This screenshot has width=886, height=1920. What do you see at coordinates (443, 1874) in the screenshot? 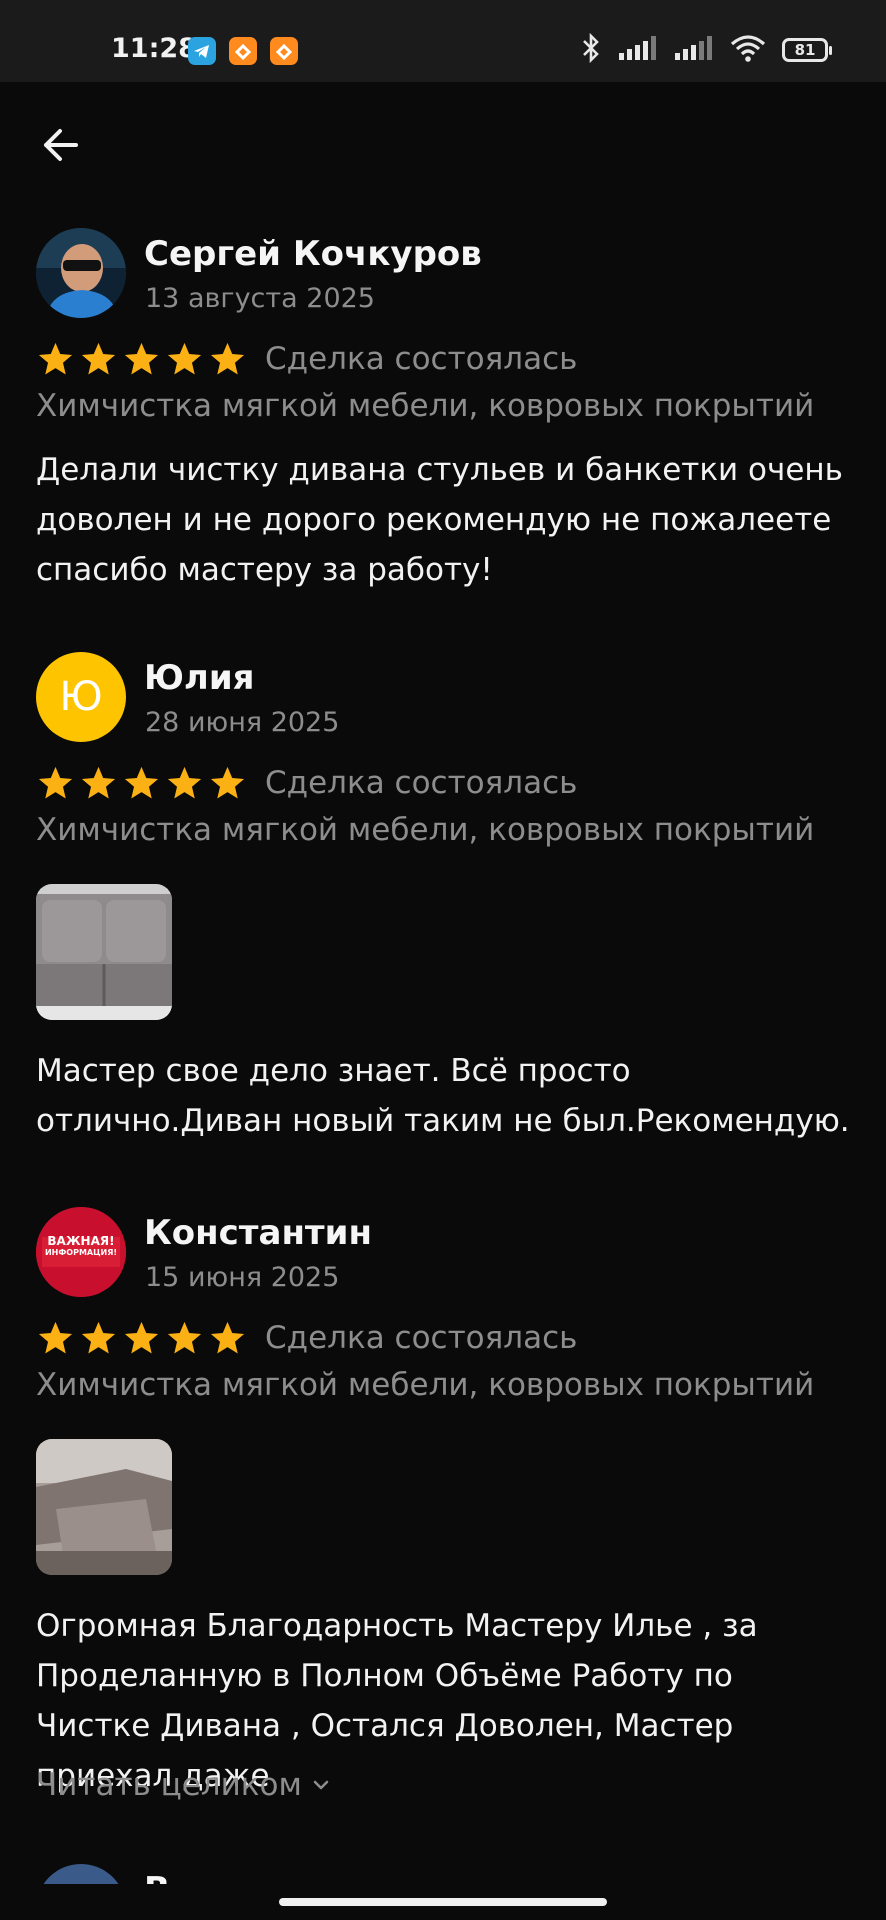
I see `review-card-partial: В` at bounding box center [443, 1874].